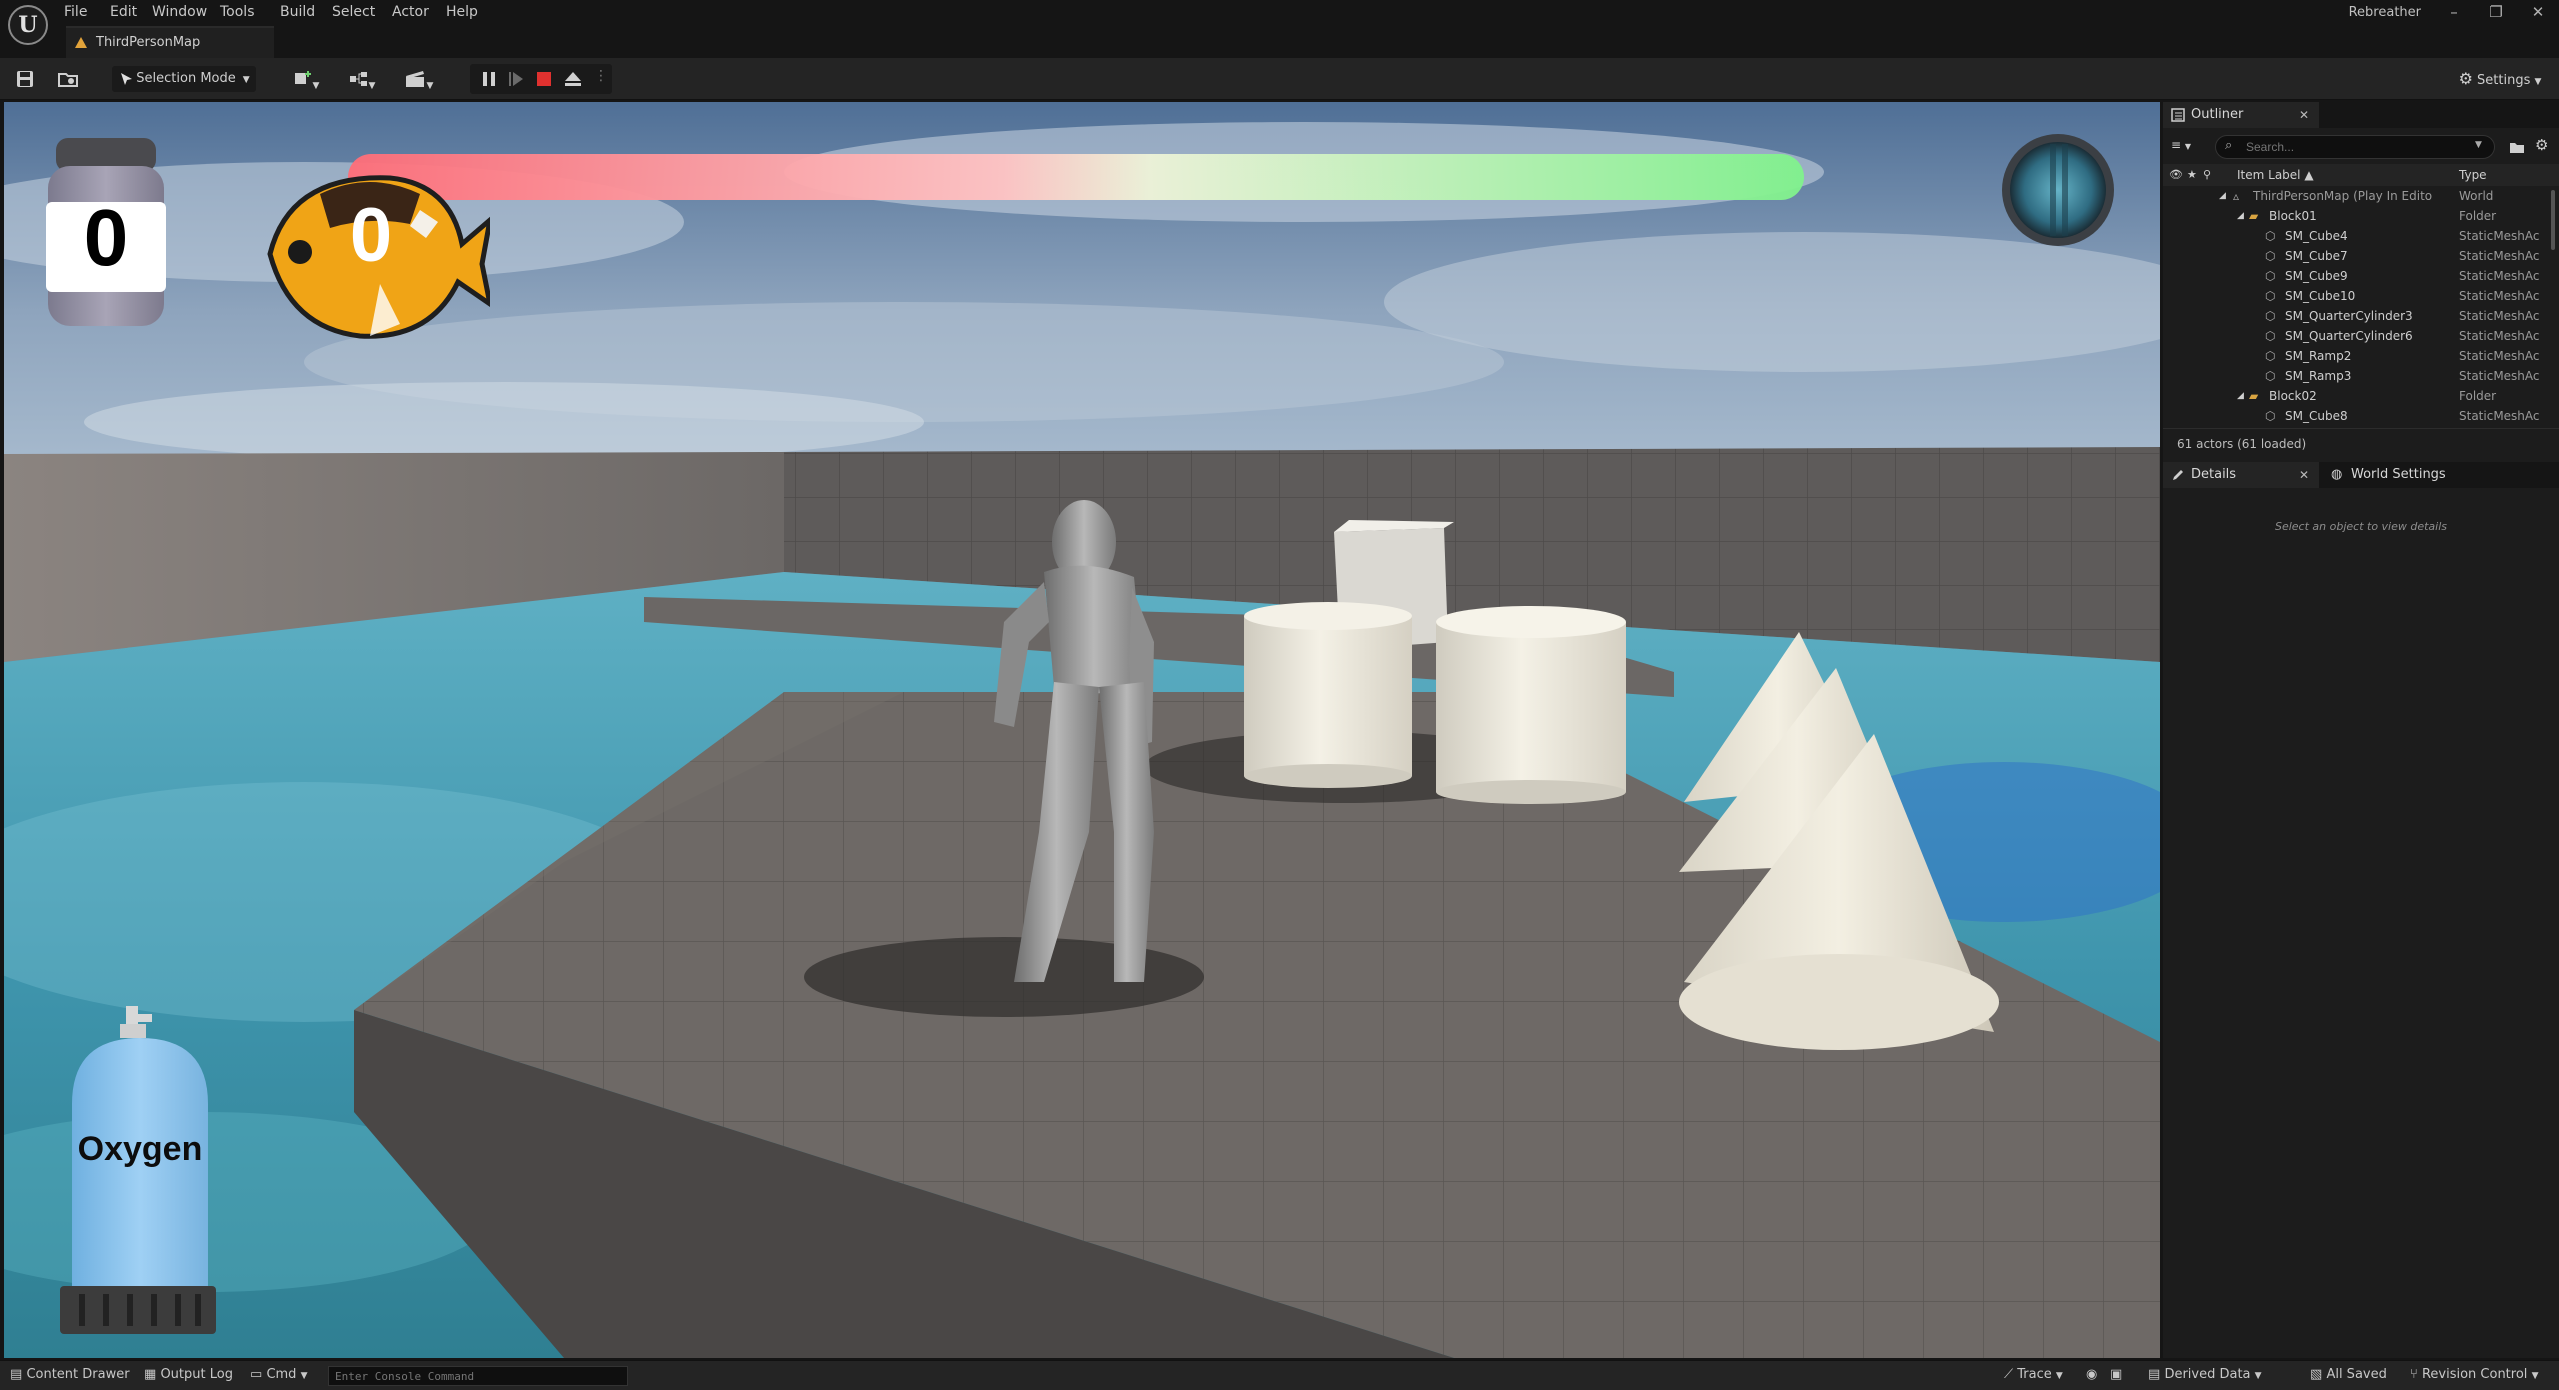 The height and width of the screenshot is (1390, 2559). Describe the element at coordinates (2504, 80) in the screenshot. I see `settings-label: Settings` at that location.